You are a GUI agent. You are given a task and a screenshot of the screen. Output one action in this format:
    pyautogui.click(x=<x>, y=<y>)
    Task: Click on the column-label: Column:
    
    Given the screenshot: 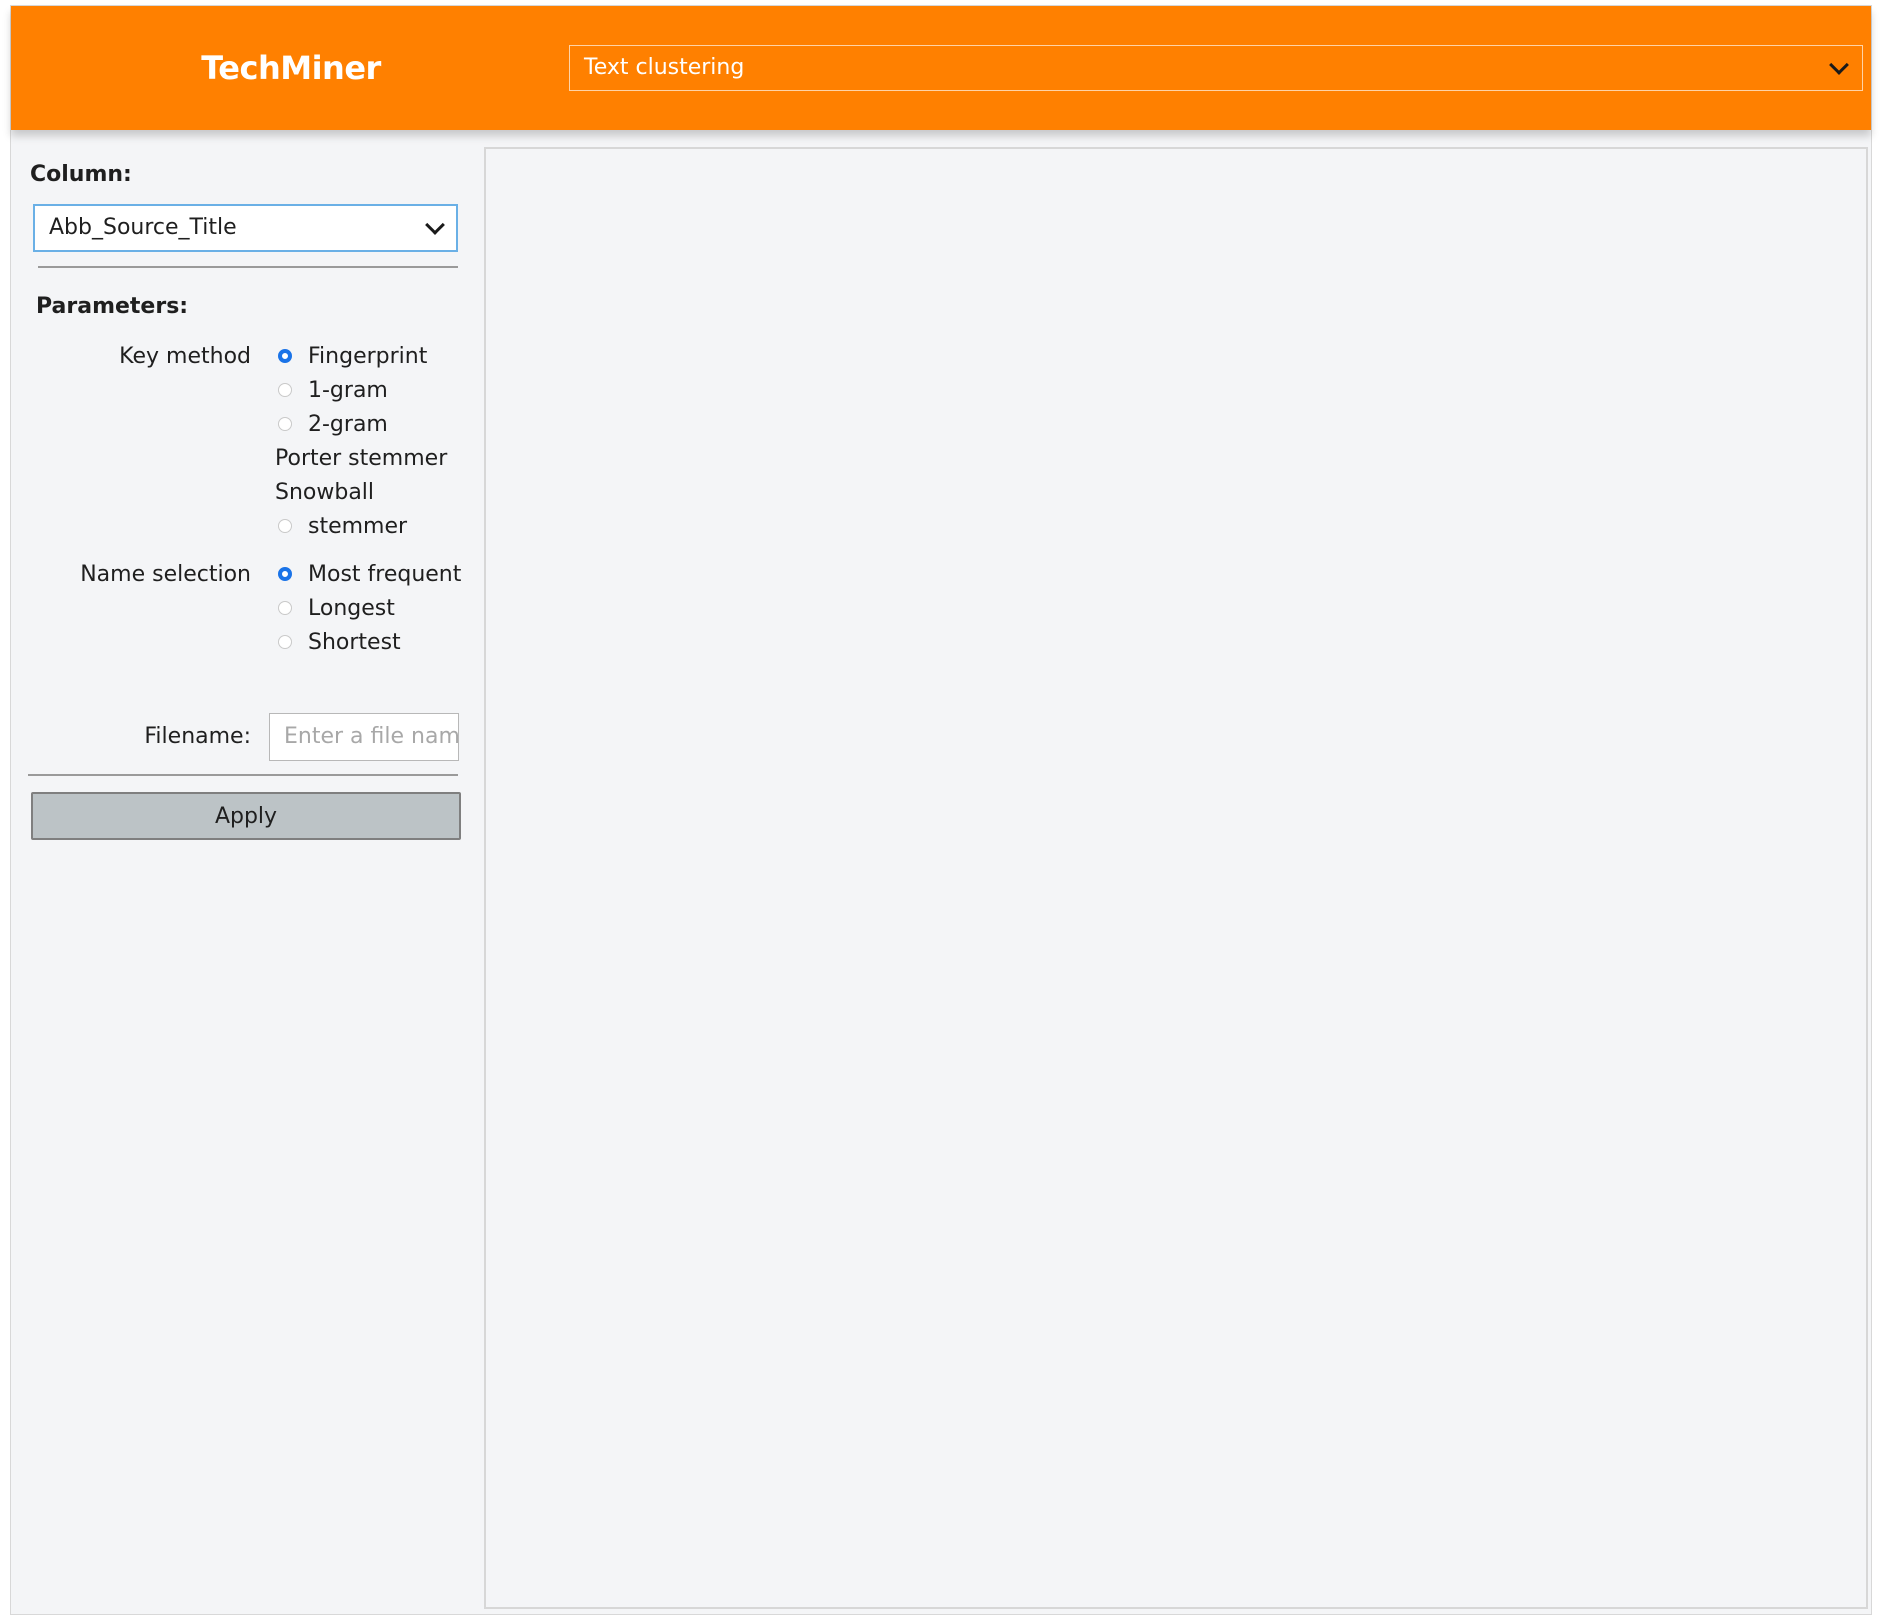 What is the action you would take?
    pyautogui.click(x=81, y=174)
    